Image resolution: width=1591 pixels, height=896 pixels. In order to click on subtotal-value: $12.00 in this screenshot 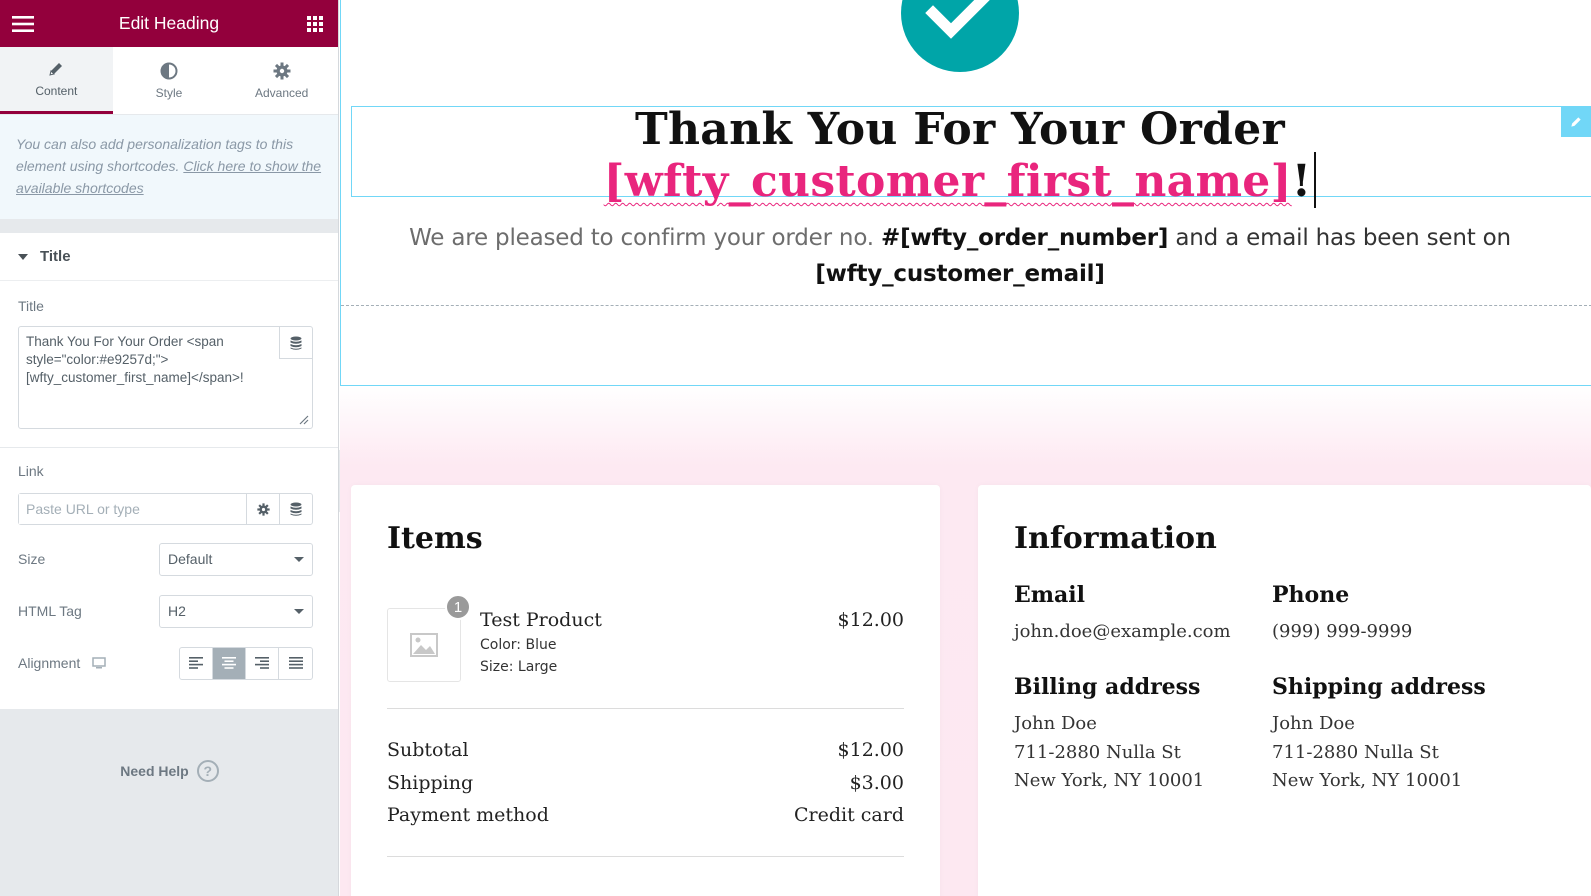, I will do `click(870, 750)`.